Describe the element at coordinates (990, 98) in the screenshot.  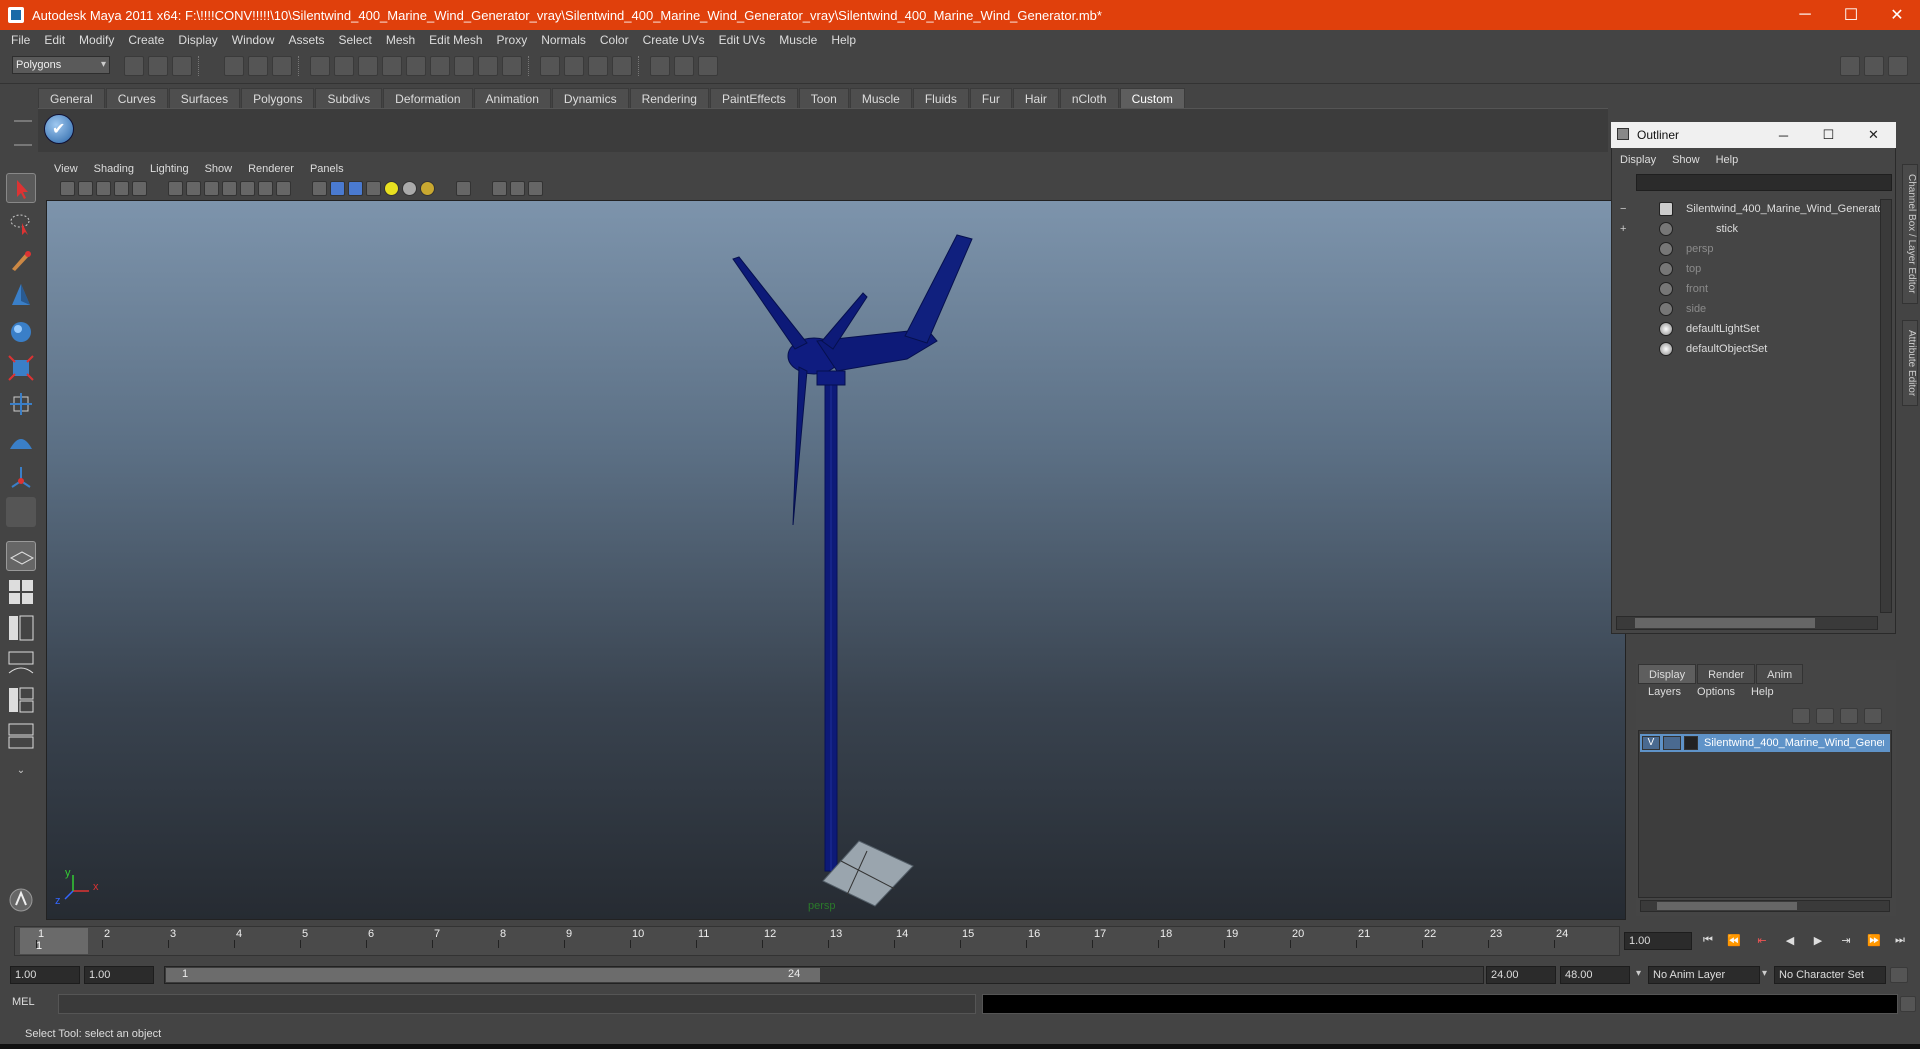
I see `shelf-tab-fur: Fur` at that location.